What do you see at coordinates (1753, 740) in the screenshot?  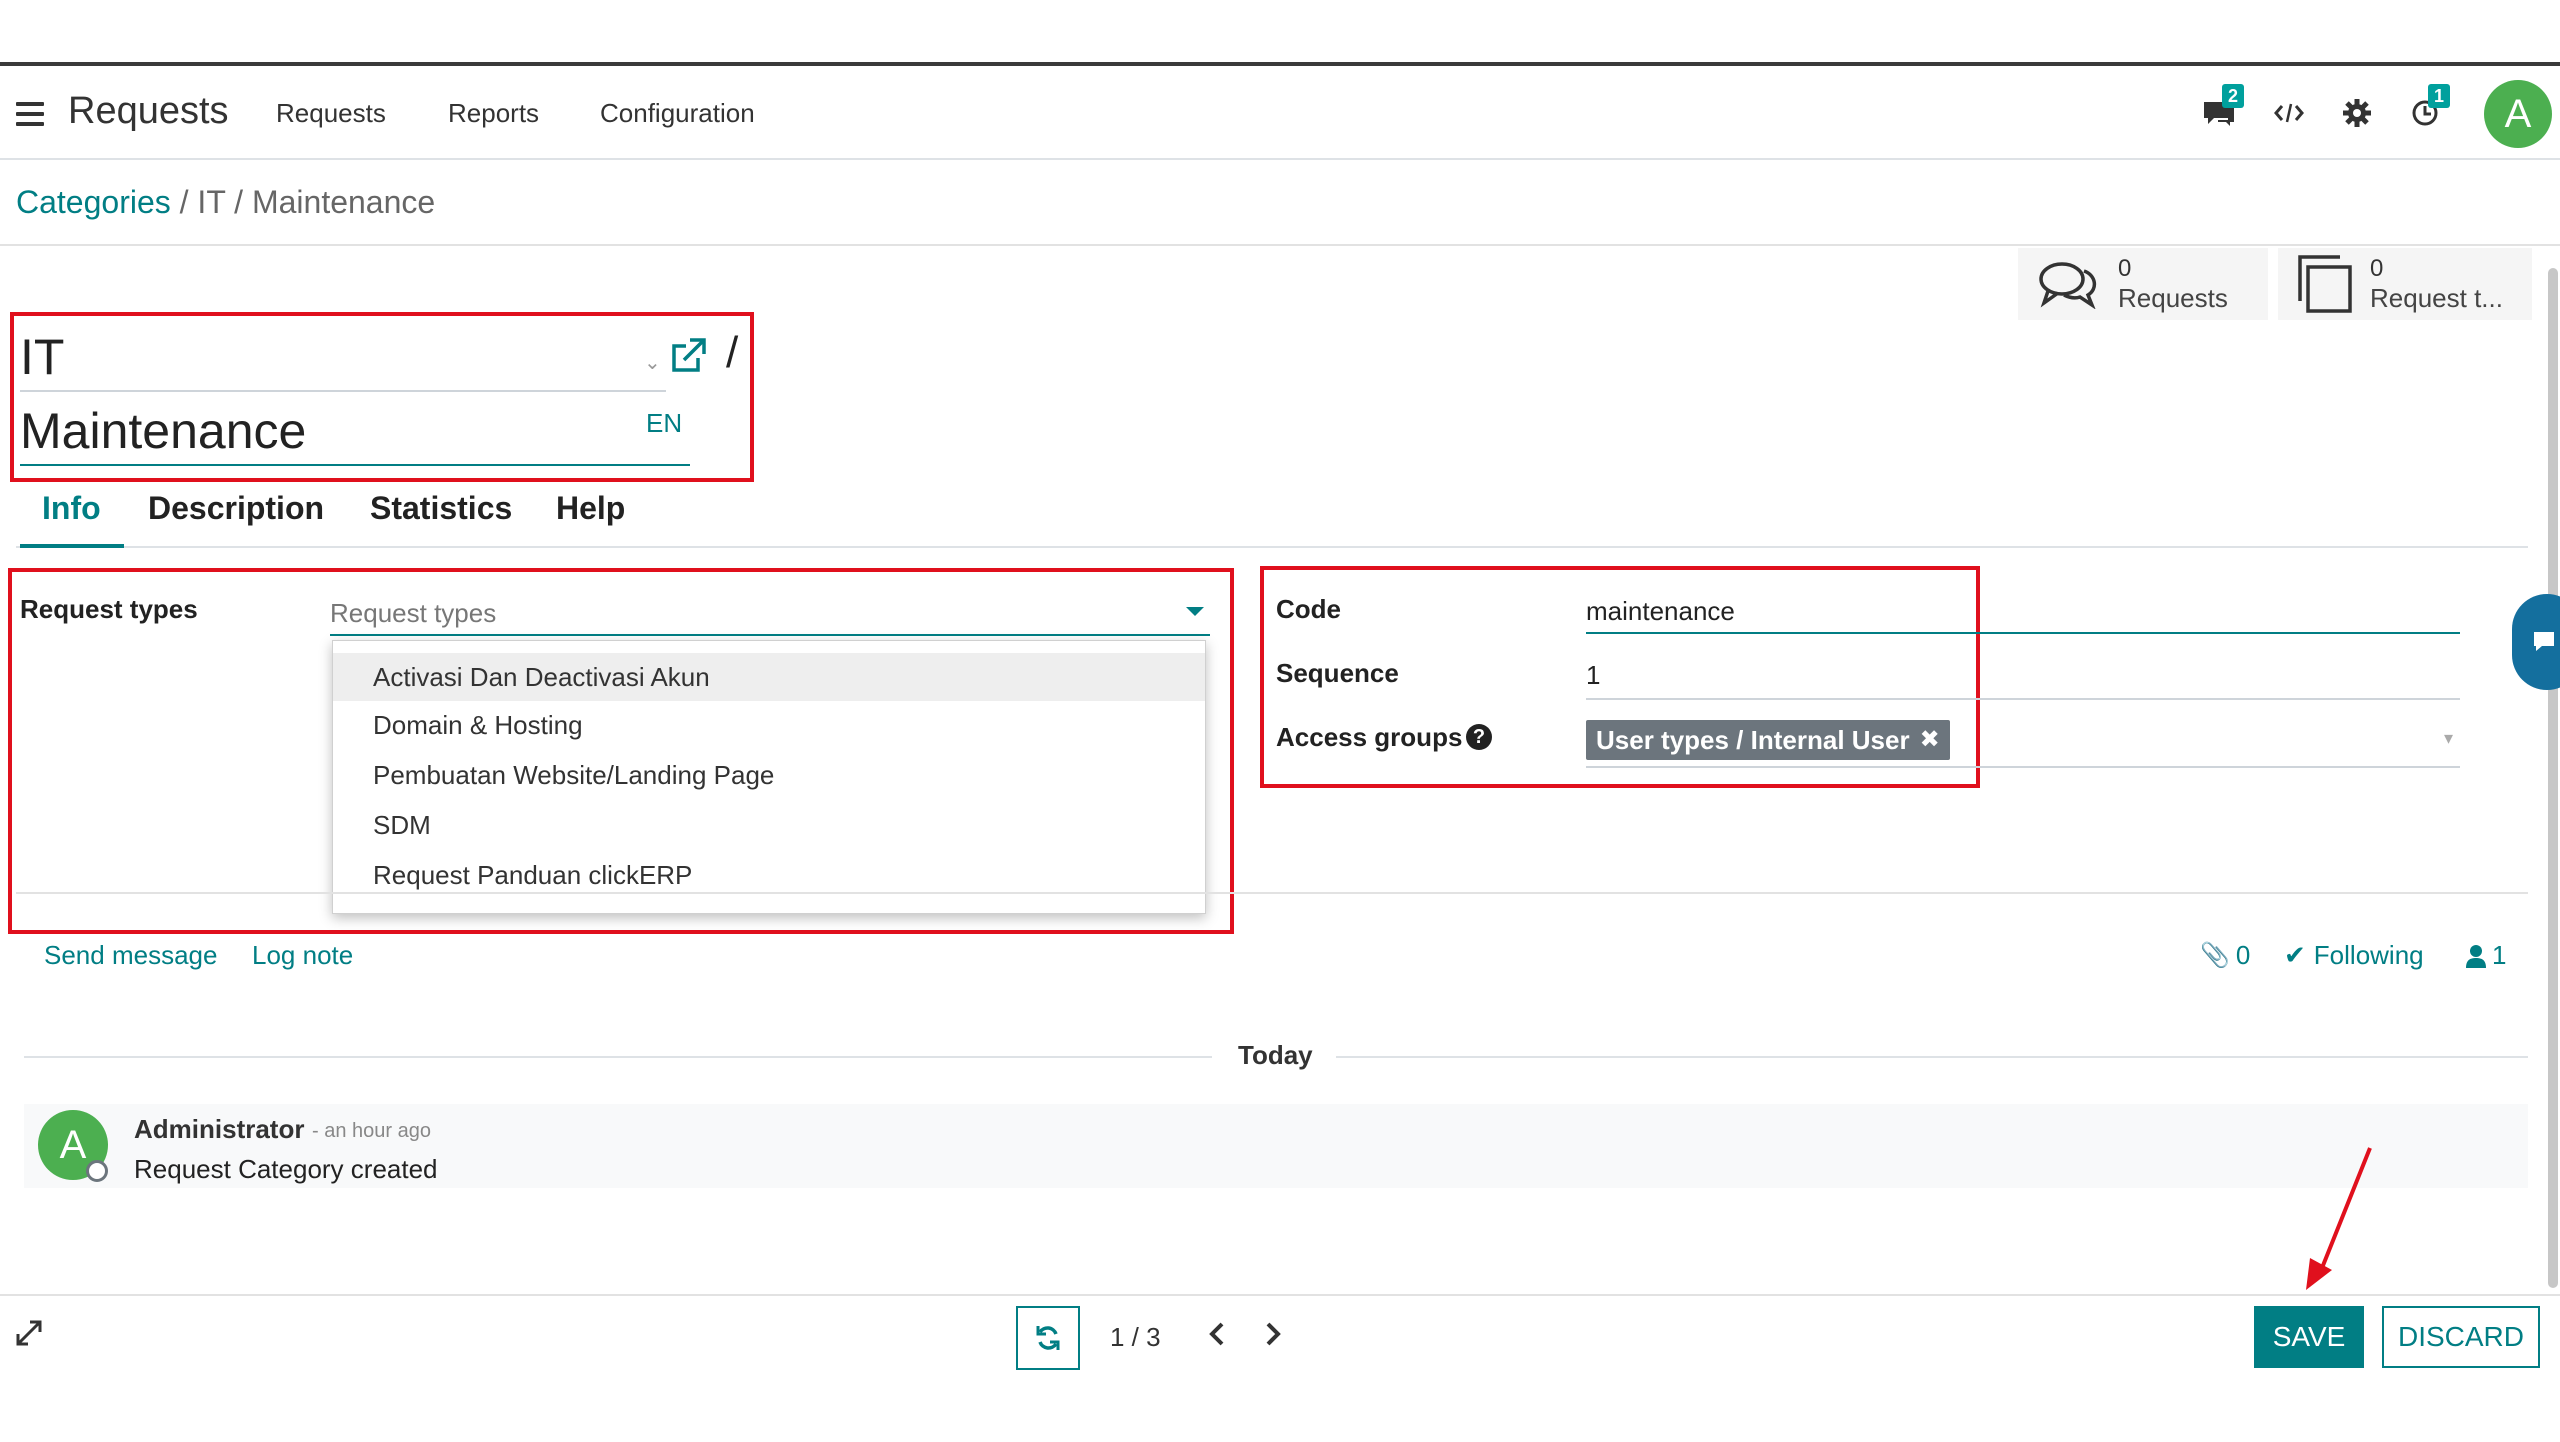 I see `access-group-tag-label: User types / Internal User` at bounding box center [1753, 740].